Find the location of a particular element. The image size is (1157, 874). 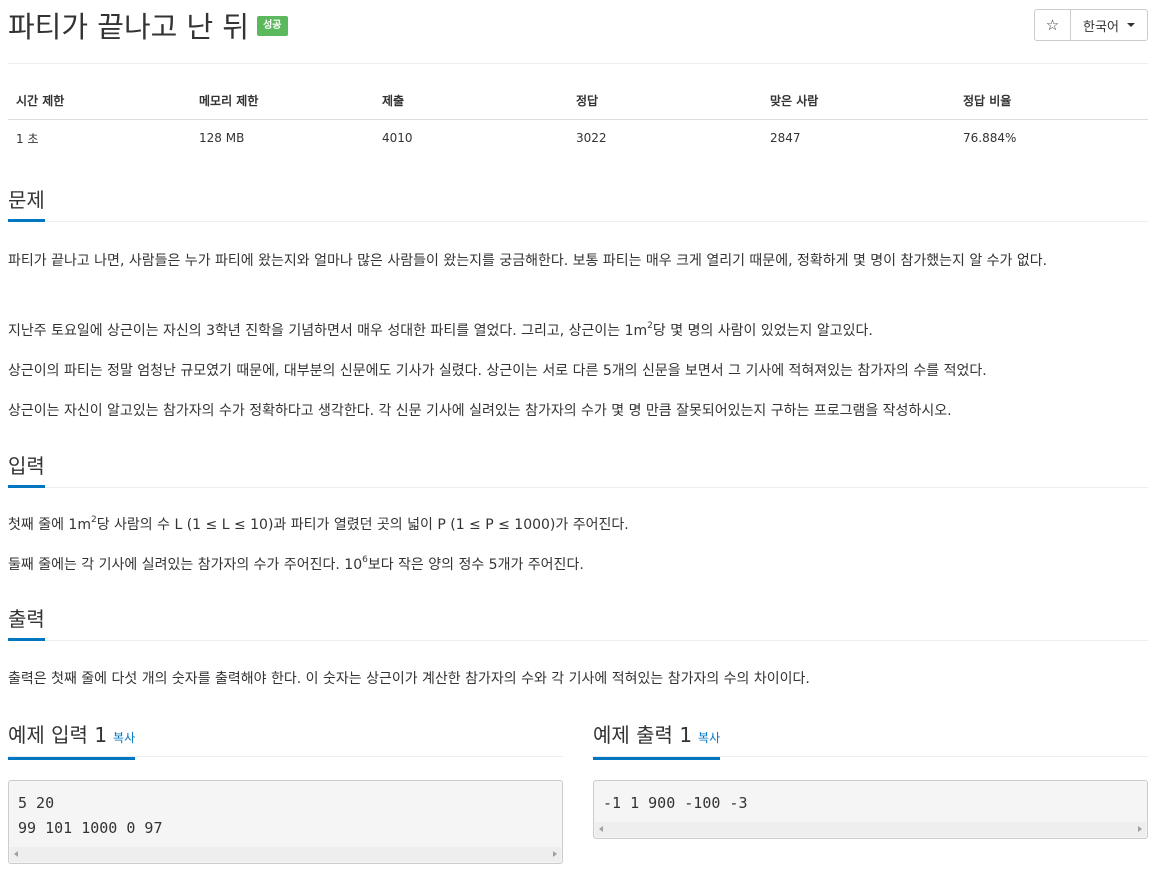

sample-input-header: 예제 입력 1 복사 is located at coordinates (285, 740).